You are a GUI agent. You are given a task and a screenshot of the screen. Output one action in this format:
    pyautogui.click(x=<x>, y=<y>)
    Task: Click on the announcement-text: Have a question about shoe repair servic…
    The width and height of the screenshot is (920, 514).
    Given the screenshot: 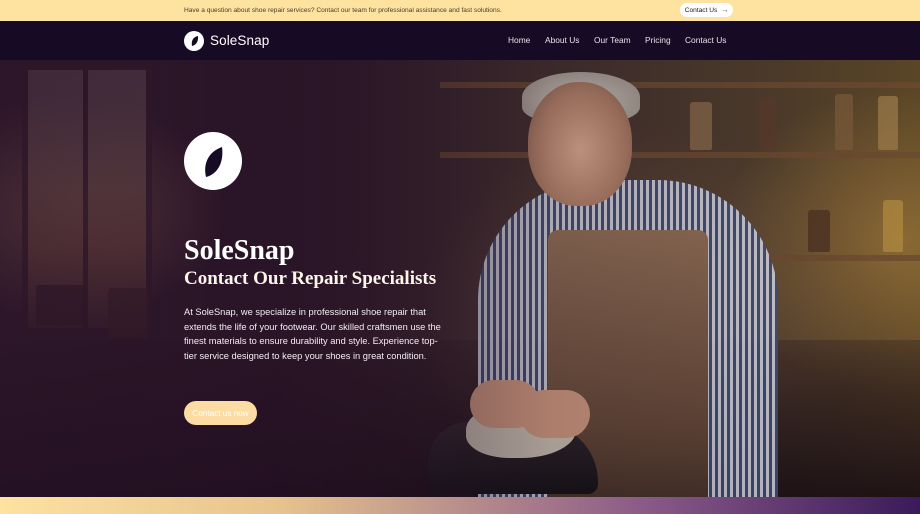 What is the action you would take?
    pyautogui.click(x=343, y=10)
    